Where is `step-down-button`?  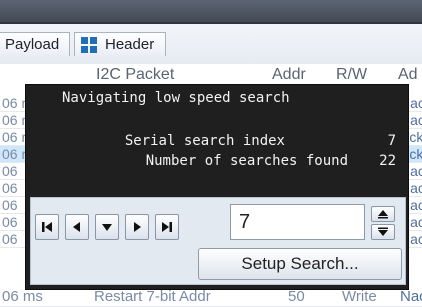 step-down-button is located at coordinates (107, 227).